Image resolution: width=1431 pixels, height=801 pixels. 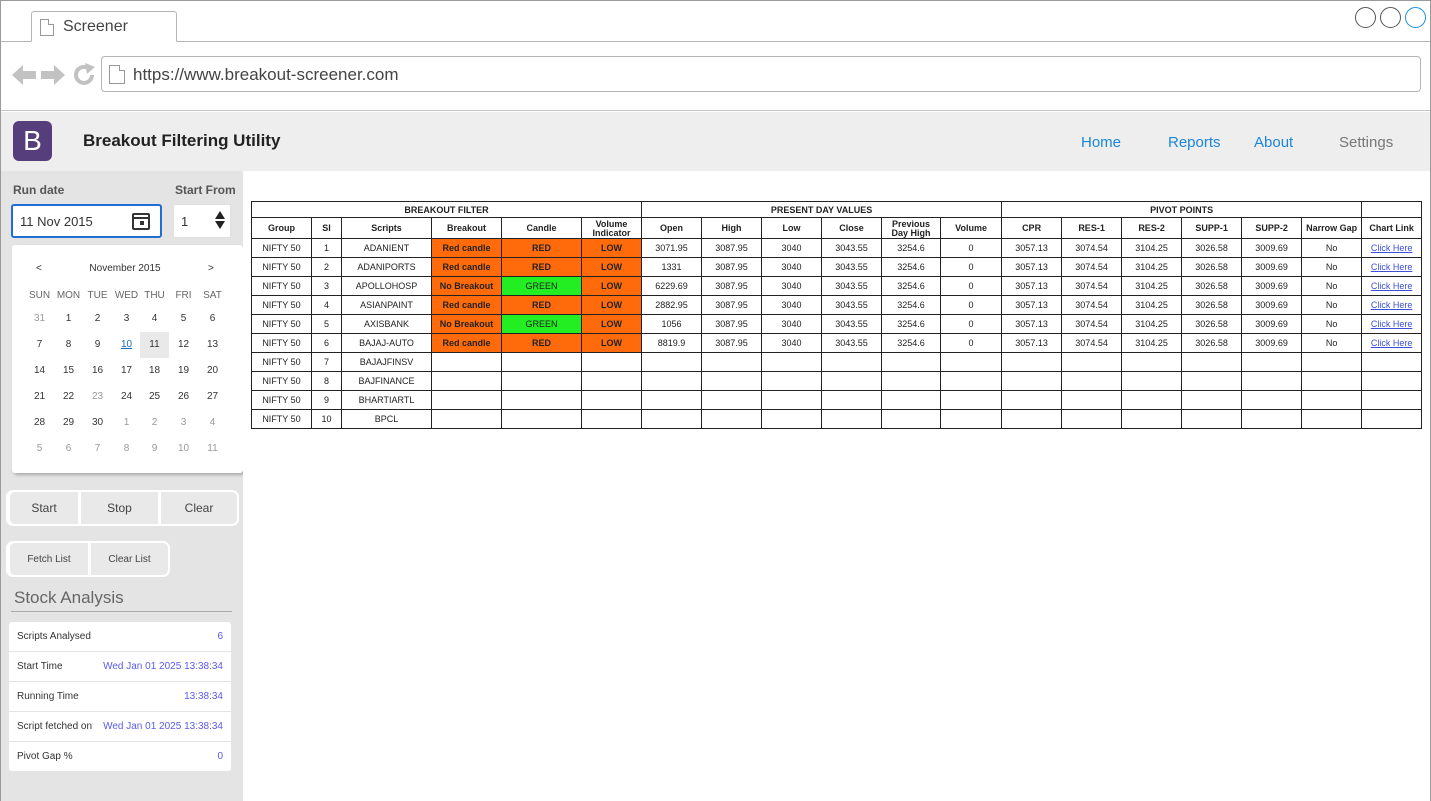 I want to click on calendar-day: 12, so click(x=183, y=345).